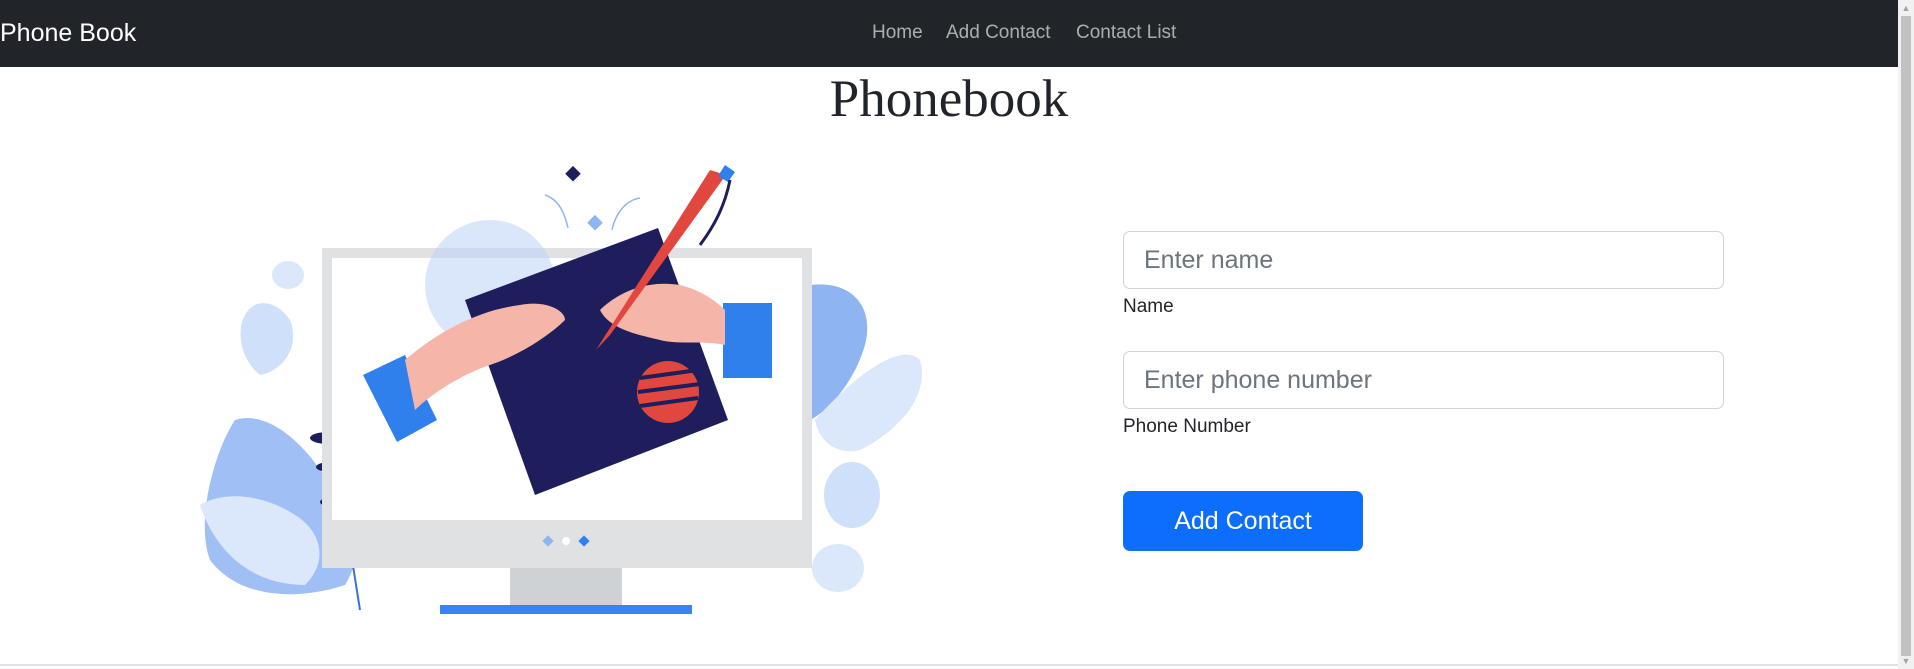 The image size is (1914, 669). What do you see at coordinates (897, 33) in the screenshot?
I see `nav-link-home: Home` at bounding box center [897, 33].